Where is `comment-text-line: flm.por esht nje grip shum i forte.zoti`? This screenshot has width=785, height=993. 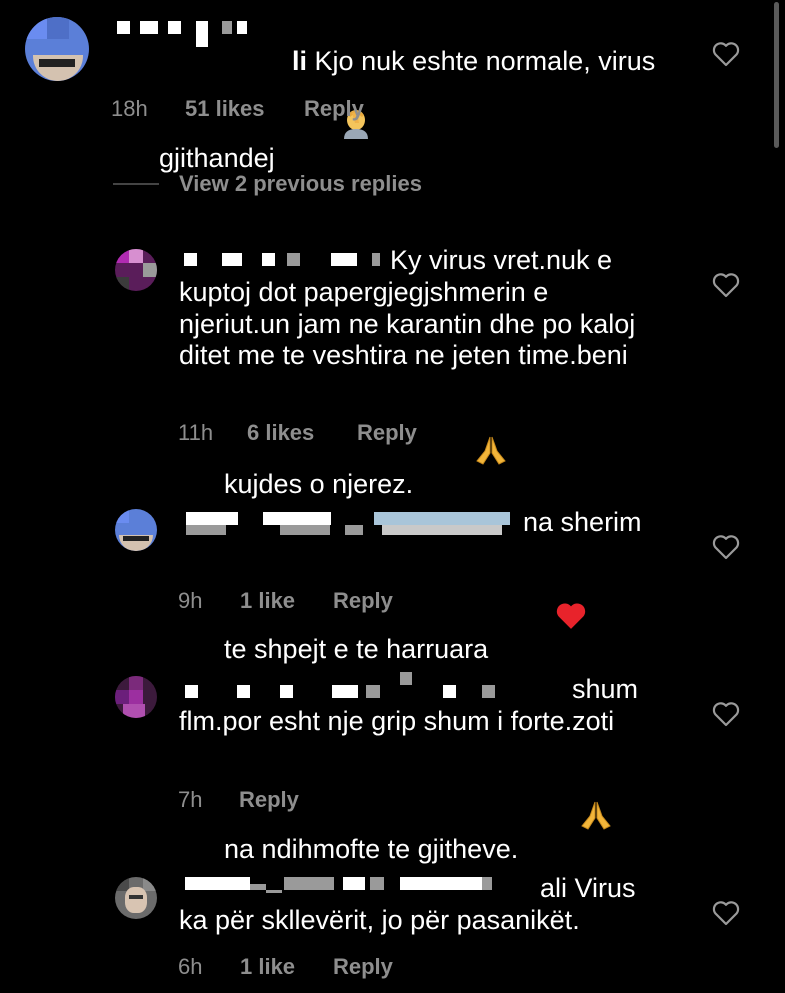 comment-text-line: flm.por esht nje grip shum i forte.zoti is located at coordinates (397, 721).